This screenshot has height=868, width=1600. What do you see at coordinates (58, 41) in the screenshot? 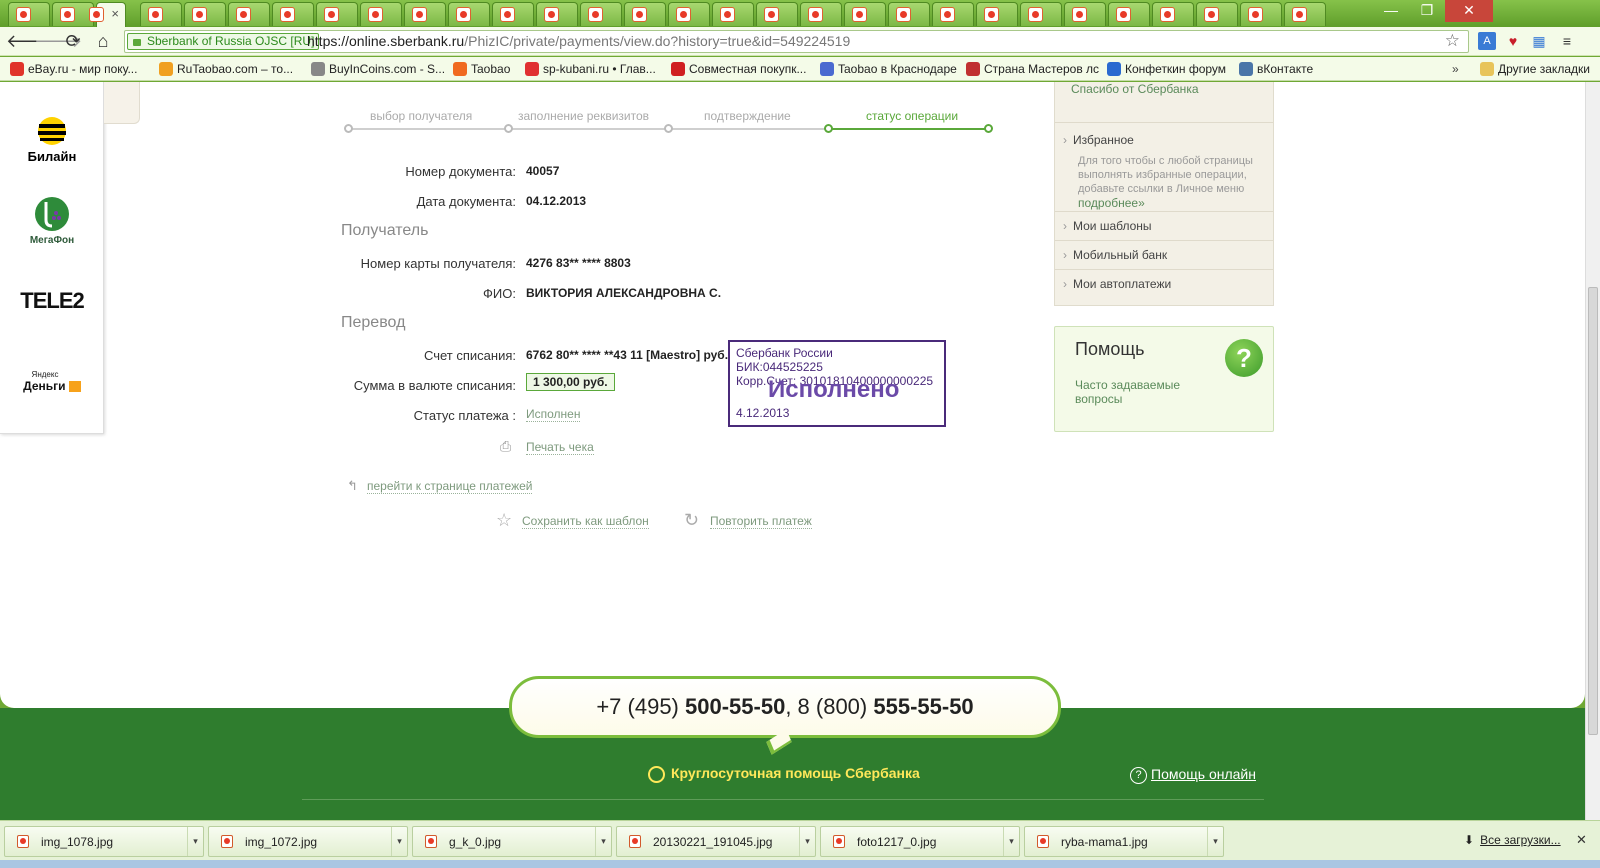
I see `forward-icon: 🡒` at bounding box center [58, 41].